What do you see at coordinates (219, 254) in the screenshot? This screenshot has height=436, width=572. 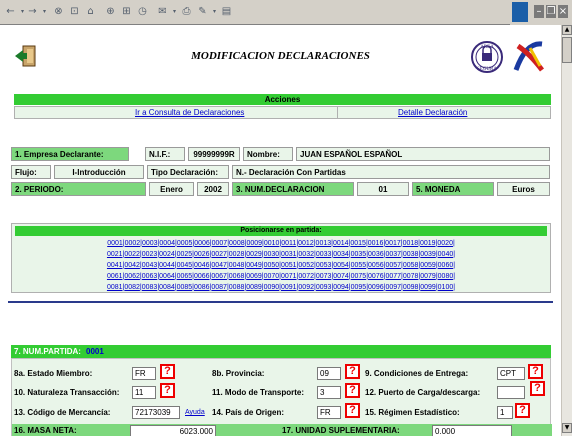 I see `partida-link: 0027` at bounding box center [219, 254].